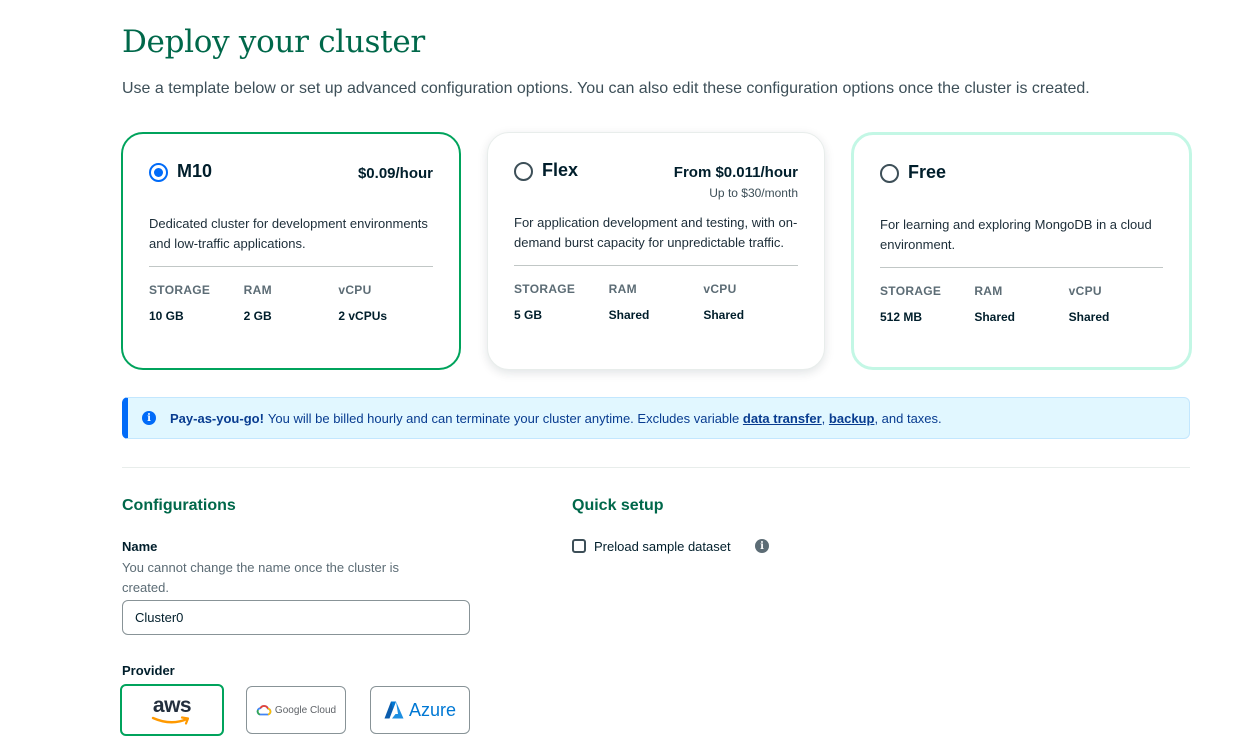 The height and width of the screenshot is (753, 1247). Describe the element at coordinates (363, 316) in the screenshot. I see `spec-value: 2 vCPUs` at that location.